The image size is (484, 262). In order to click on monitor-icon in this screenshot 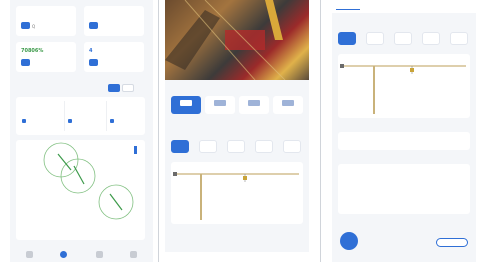, I will do `click(63, 254)`.